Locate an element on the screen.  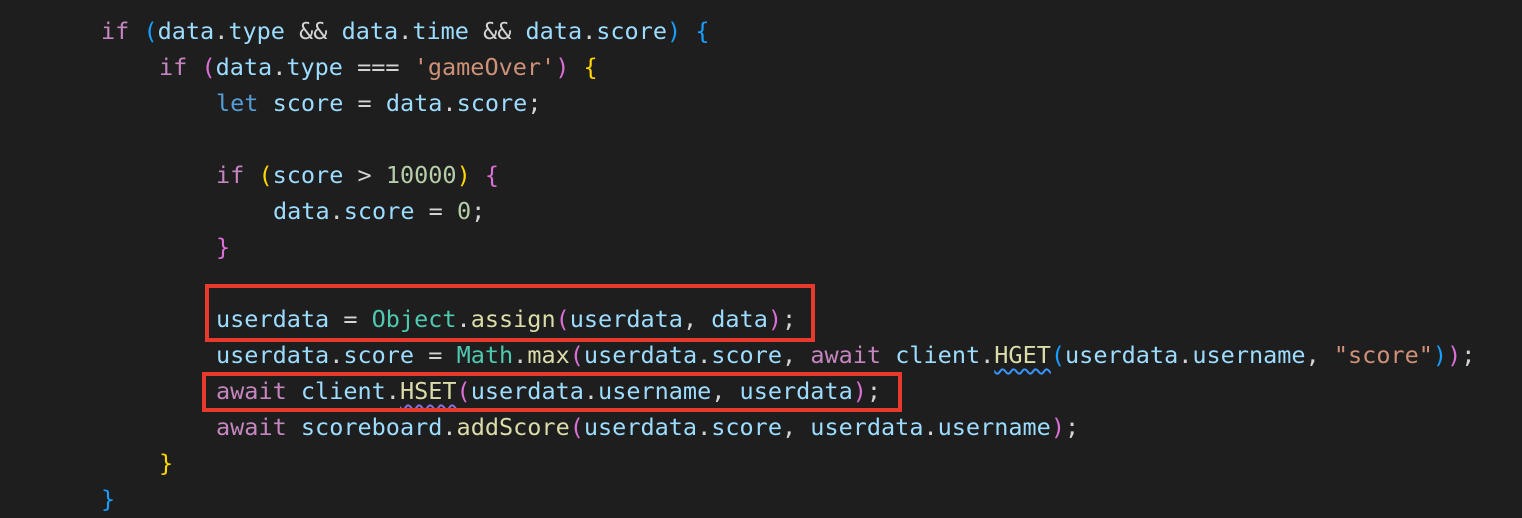
token: scoreboard is located at coordinates (371, 427).